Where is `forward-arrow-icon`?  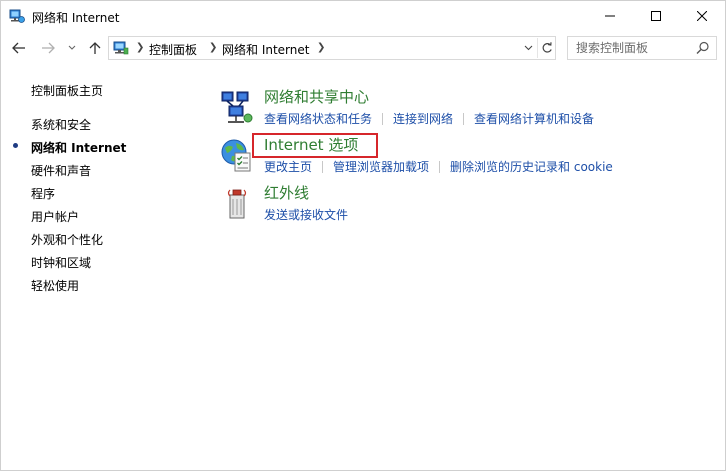 forward-arrow-icon is located at coordinates (48, 48).